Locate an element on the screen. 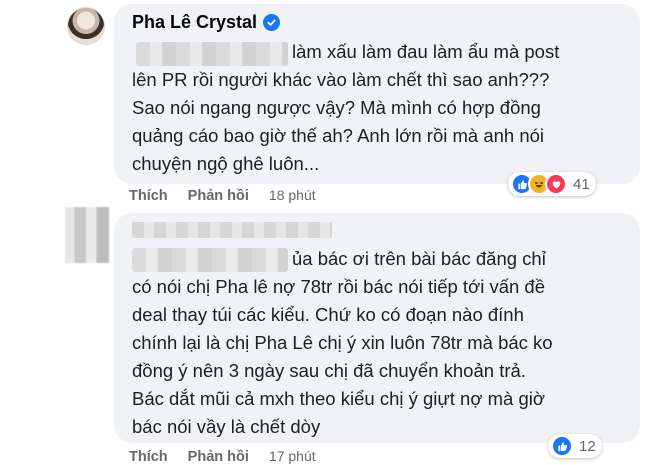 This screenshot has height=465, width=660. comment-actions: Thích Phản hồi 17 phút is located at coordinates (222, 456).